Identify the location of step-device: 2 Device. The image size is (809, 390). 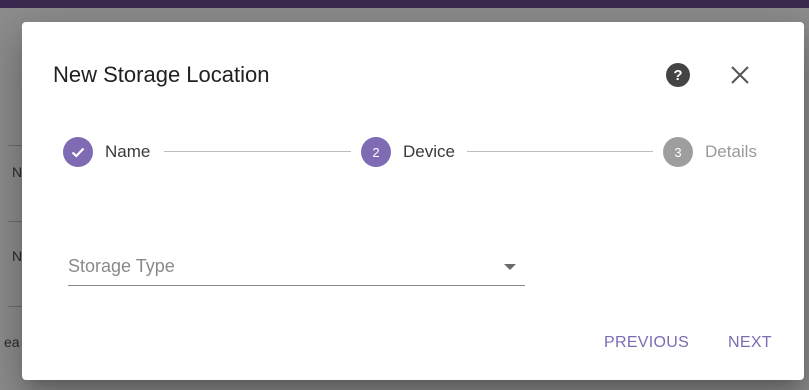
(408, 152).